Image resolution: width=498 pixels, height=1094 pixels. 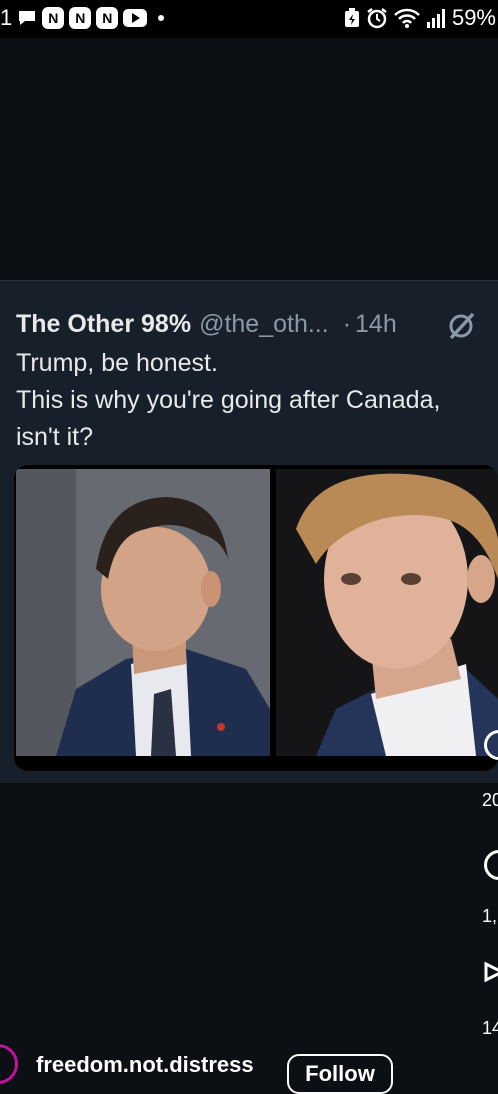 I want to click on action-rail: 20 1, 14, so click(x=489, y=900).